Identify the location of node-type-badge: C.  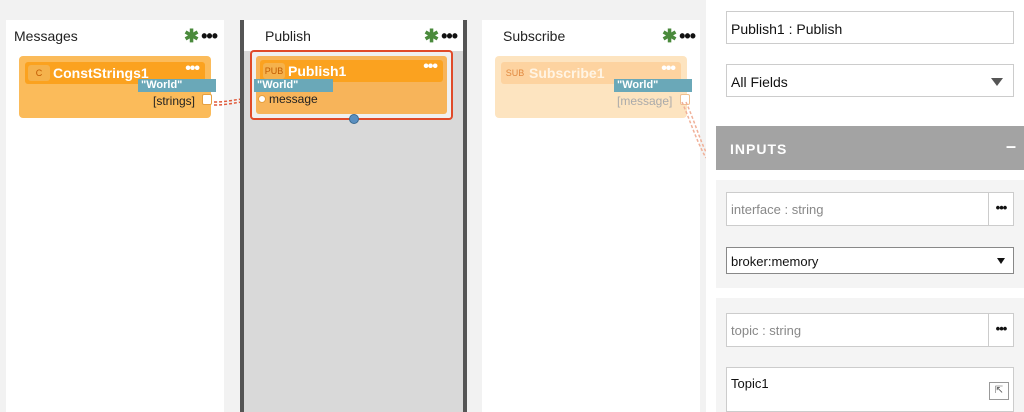
(39, 73).